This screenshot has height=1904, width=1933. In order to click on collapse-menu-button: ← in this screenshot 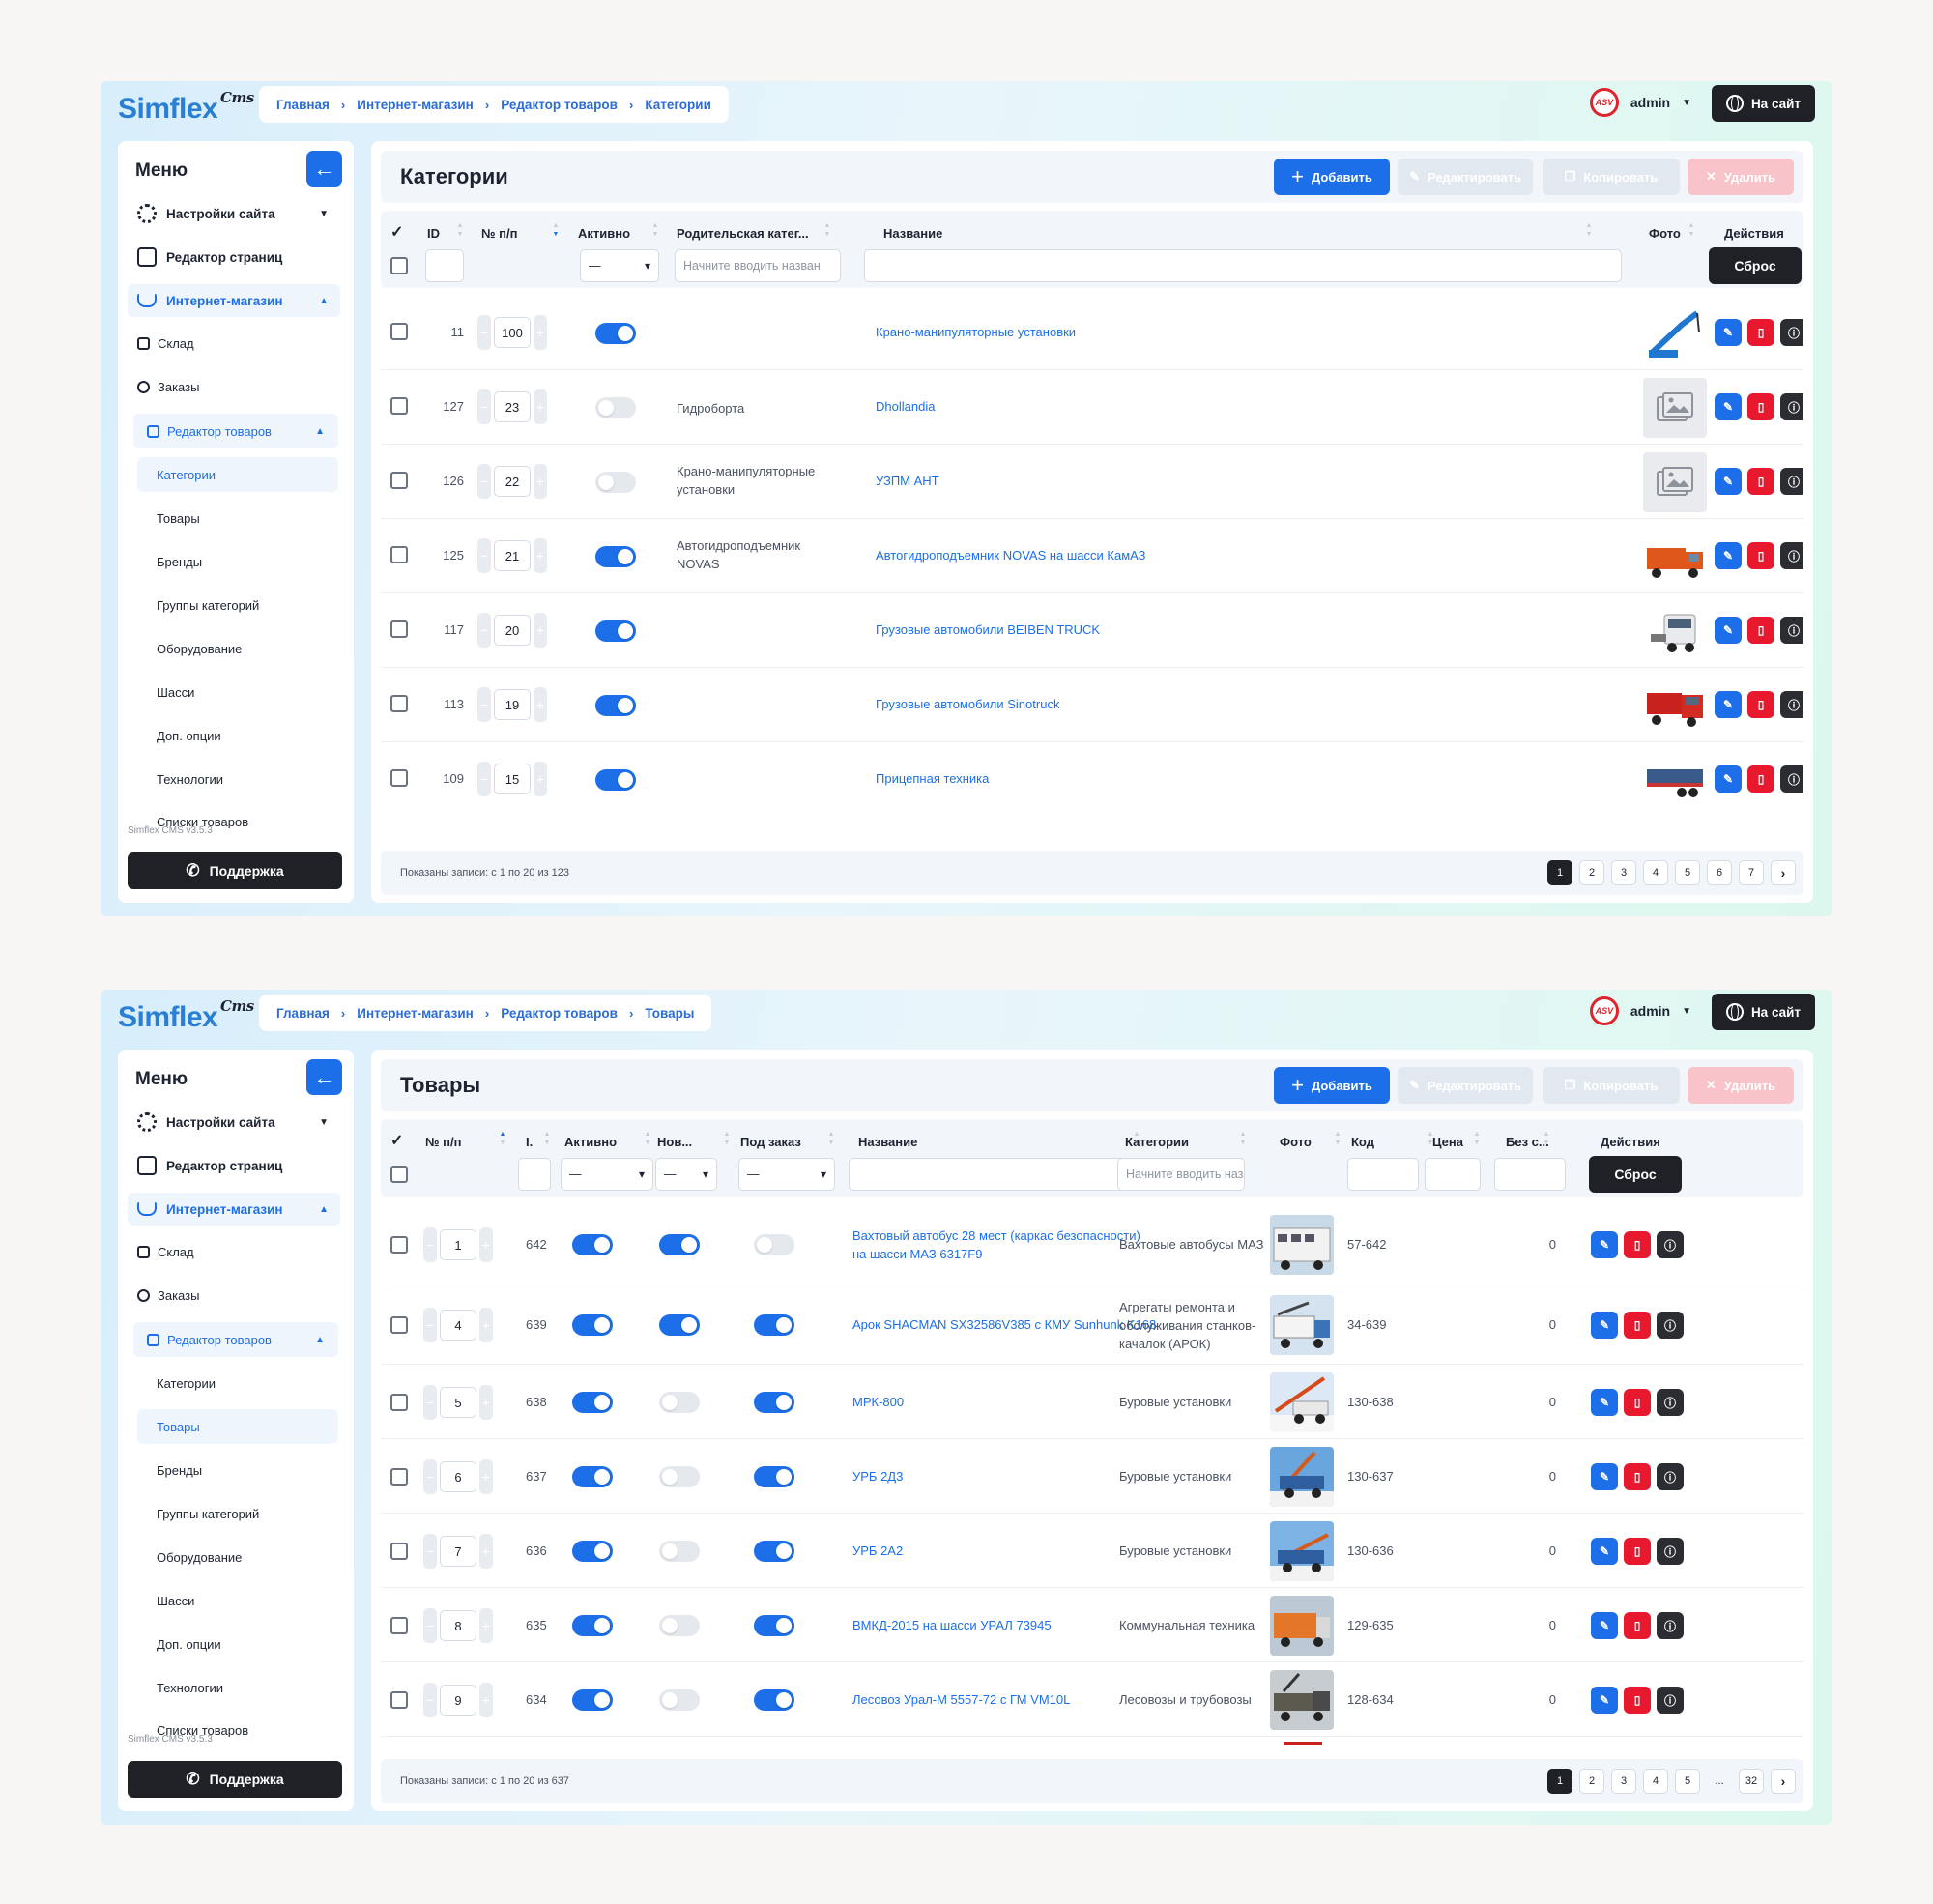, I will do `click(324, 1077)`.